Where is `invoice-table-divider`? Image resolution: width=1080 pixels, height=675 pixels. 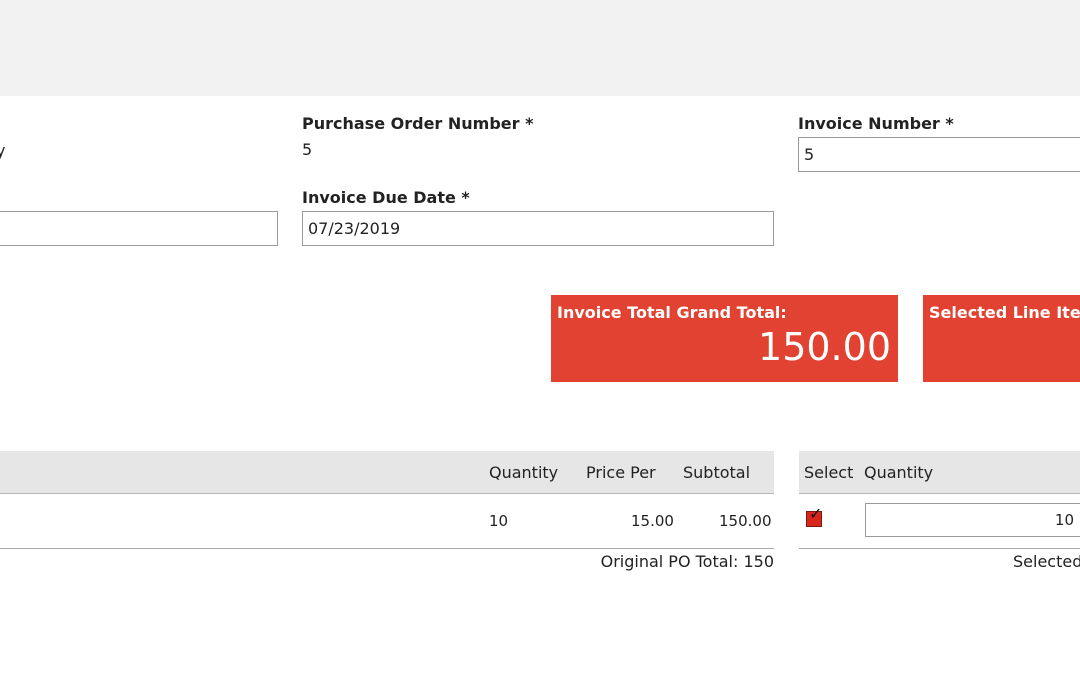 invoice-table-divider is located at coordinates (939, 548).